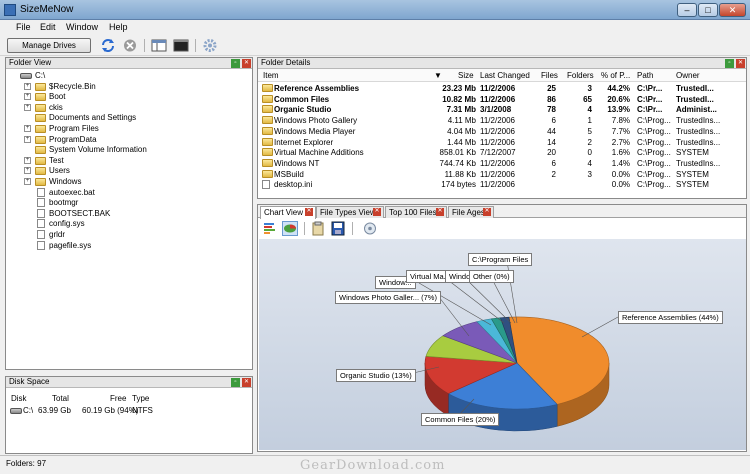 The width and height of the screenshot is (750, 474). What do you see at coordinates (49, 45) in the screenshot?
I see `manage-drives-button: Manage Drives` at bounding box center [49, 45].